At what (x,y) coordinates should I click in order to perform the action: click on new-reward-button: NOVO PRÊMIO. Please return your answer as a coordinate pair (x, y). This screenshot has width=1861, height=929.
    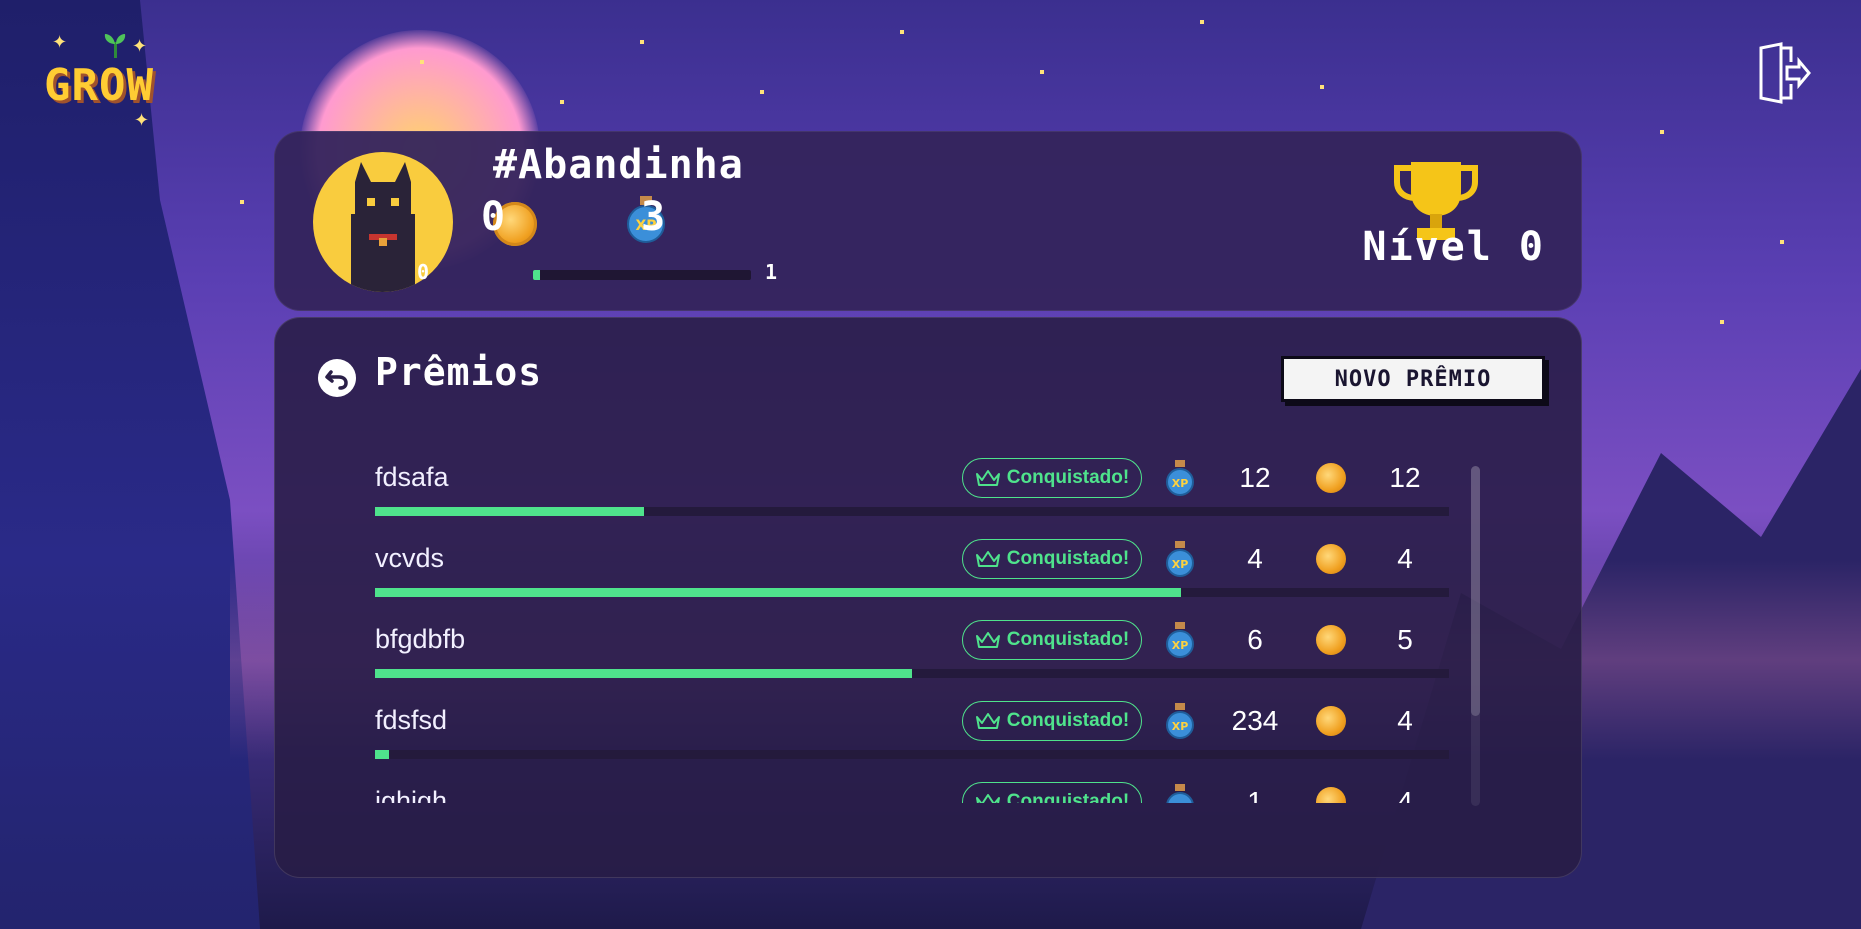
    Looking at the image, I should click on (1413, 379).